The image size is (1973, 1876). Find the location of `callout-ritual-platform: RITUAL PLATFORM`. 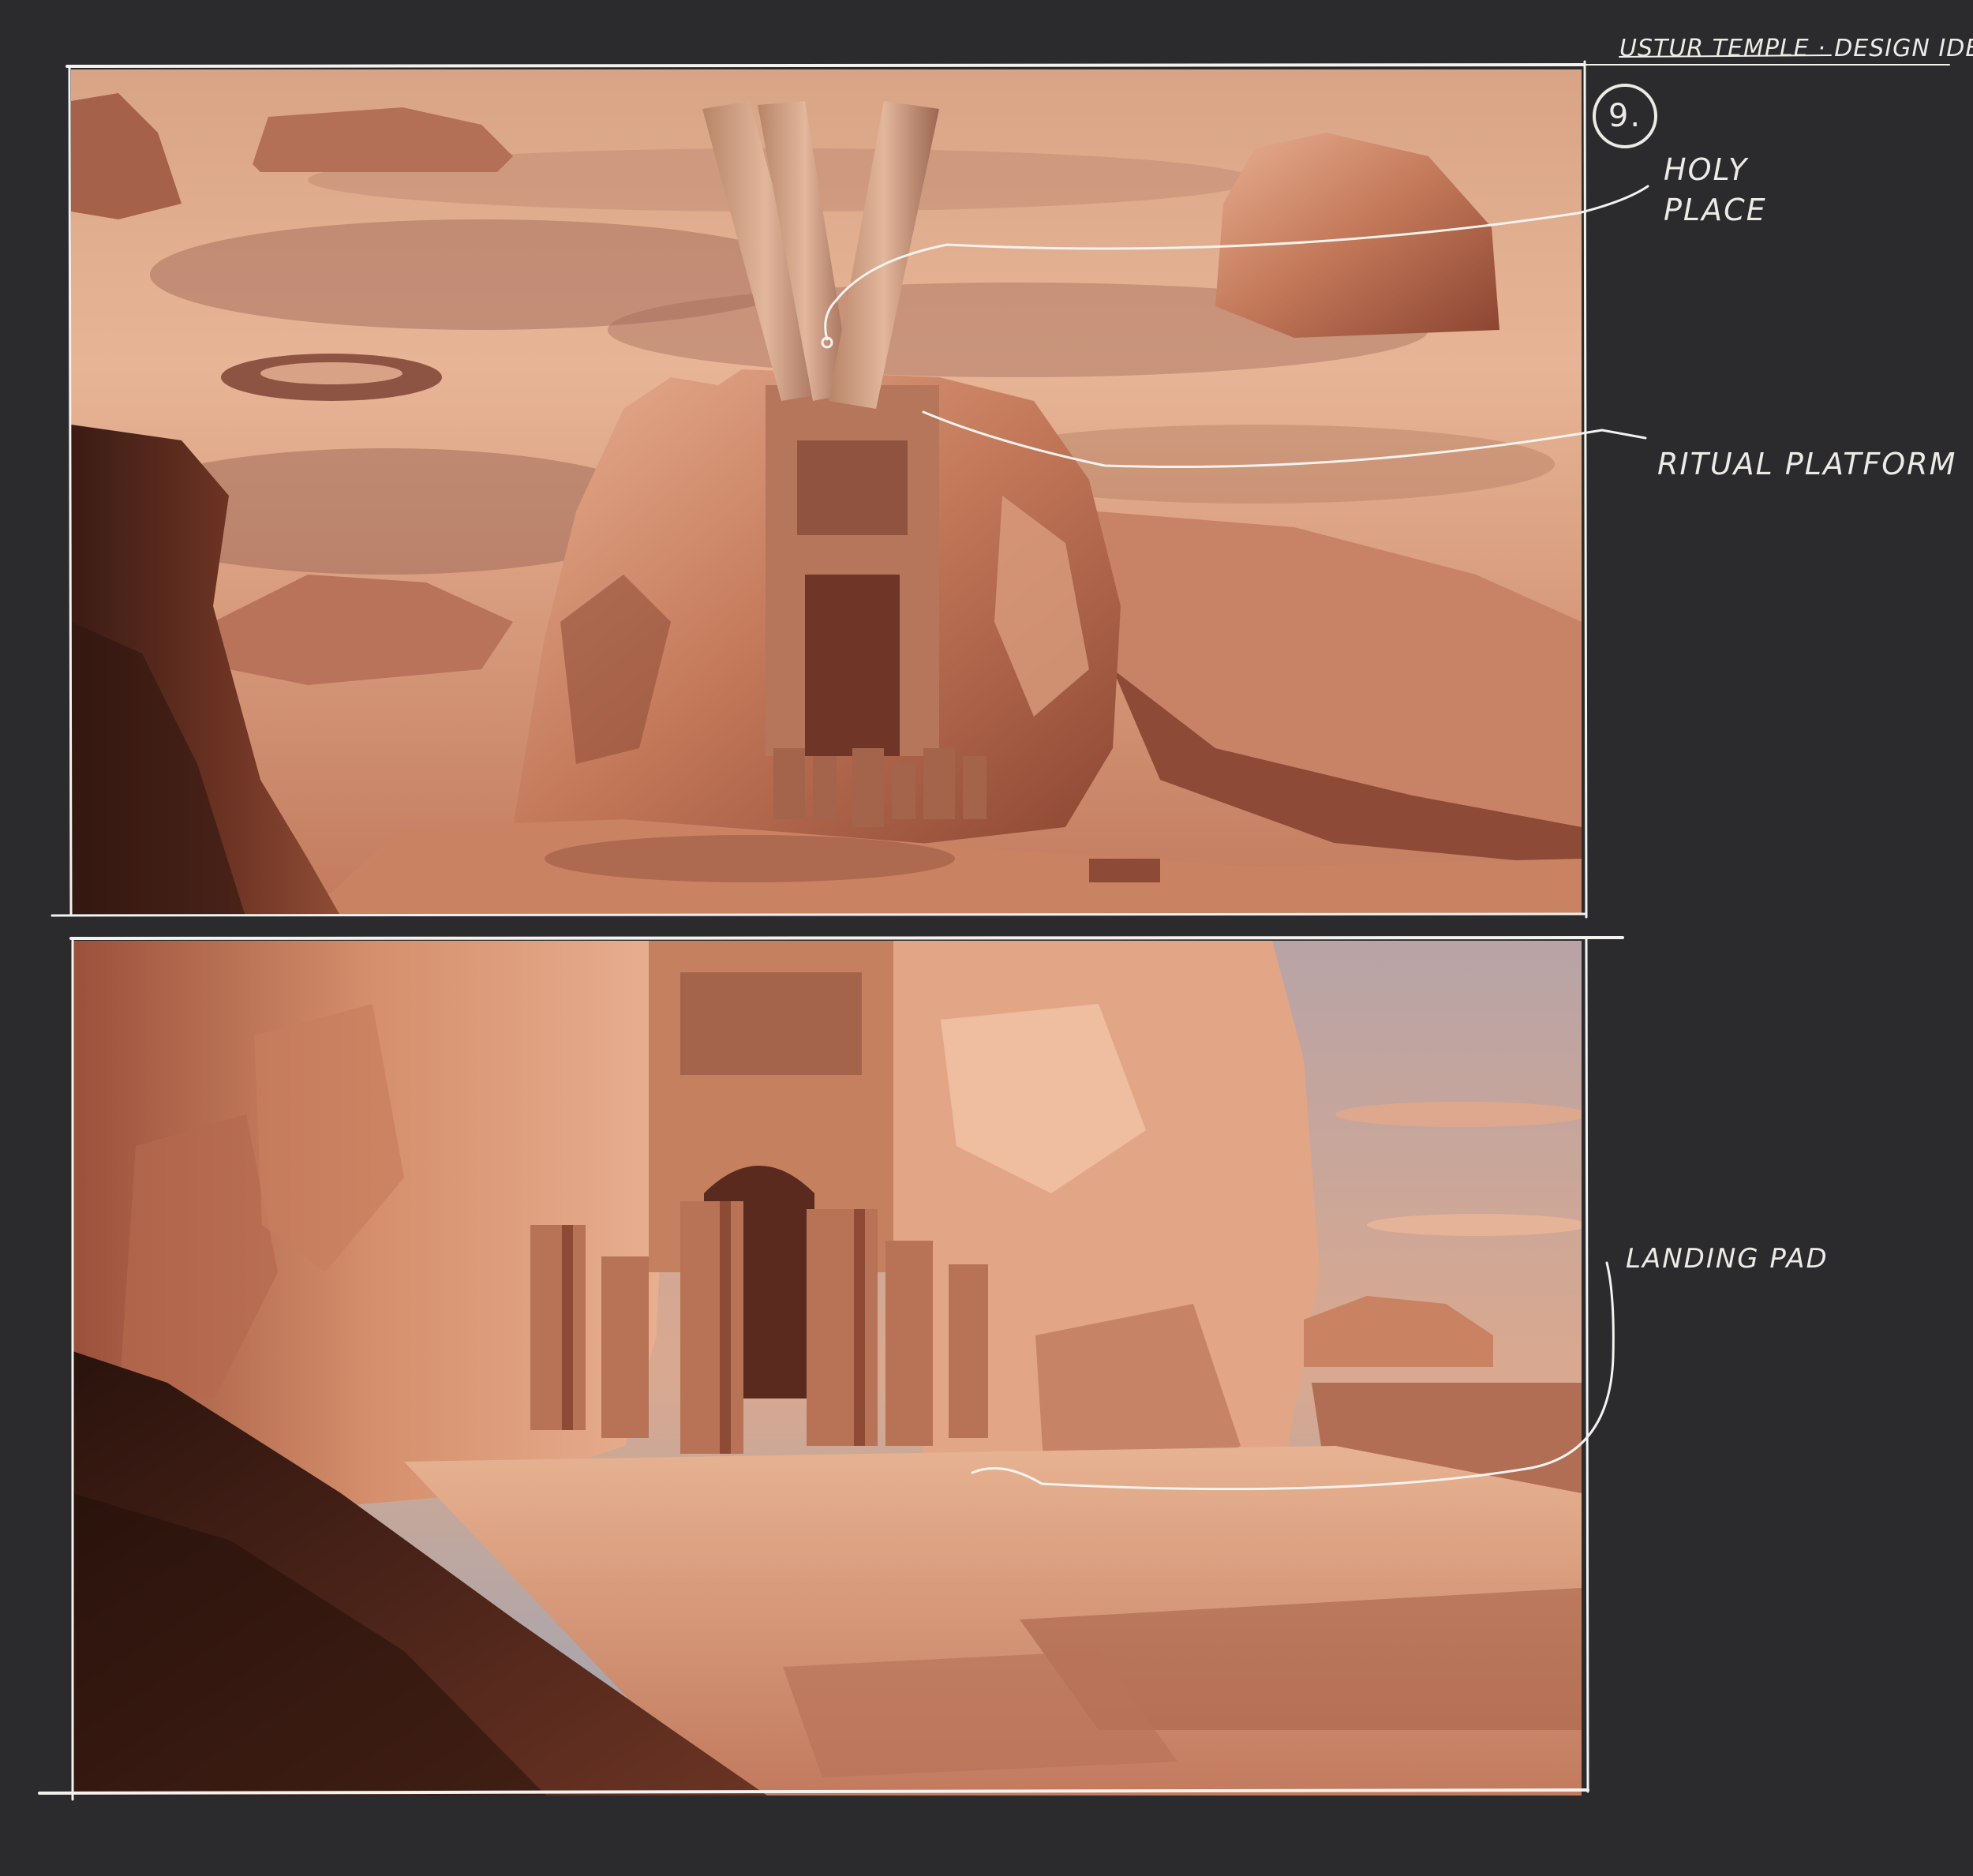

callout-ritual-platform: RITUAL PLATFORM is located at coordinates (1807, 464).